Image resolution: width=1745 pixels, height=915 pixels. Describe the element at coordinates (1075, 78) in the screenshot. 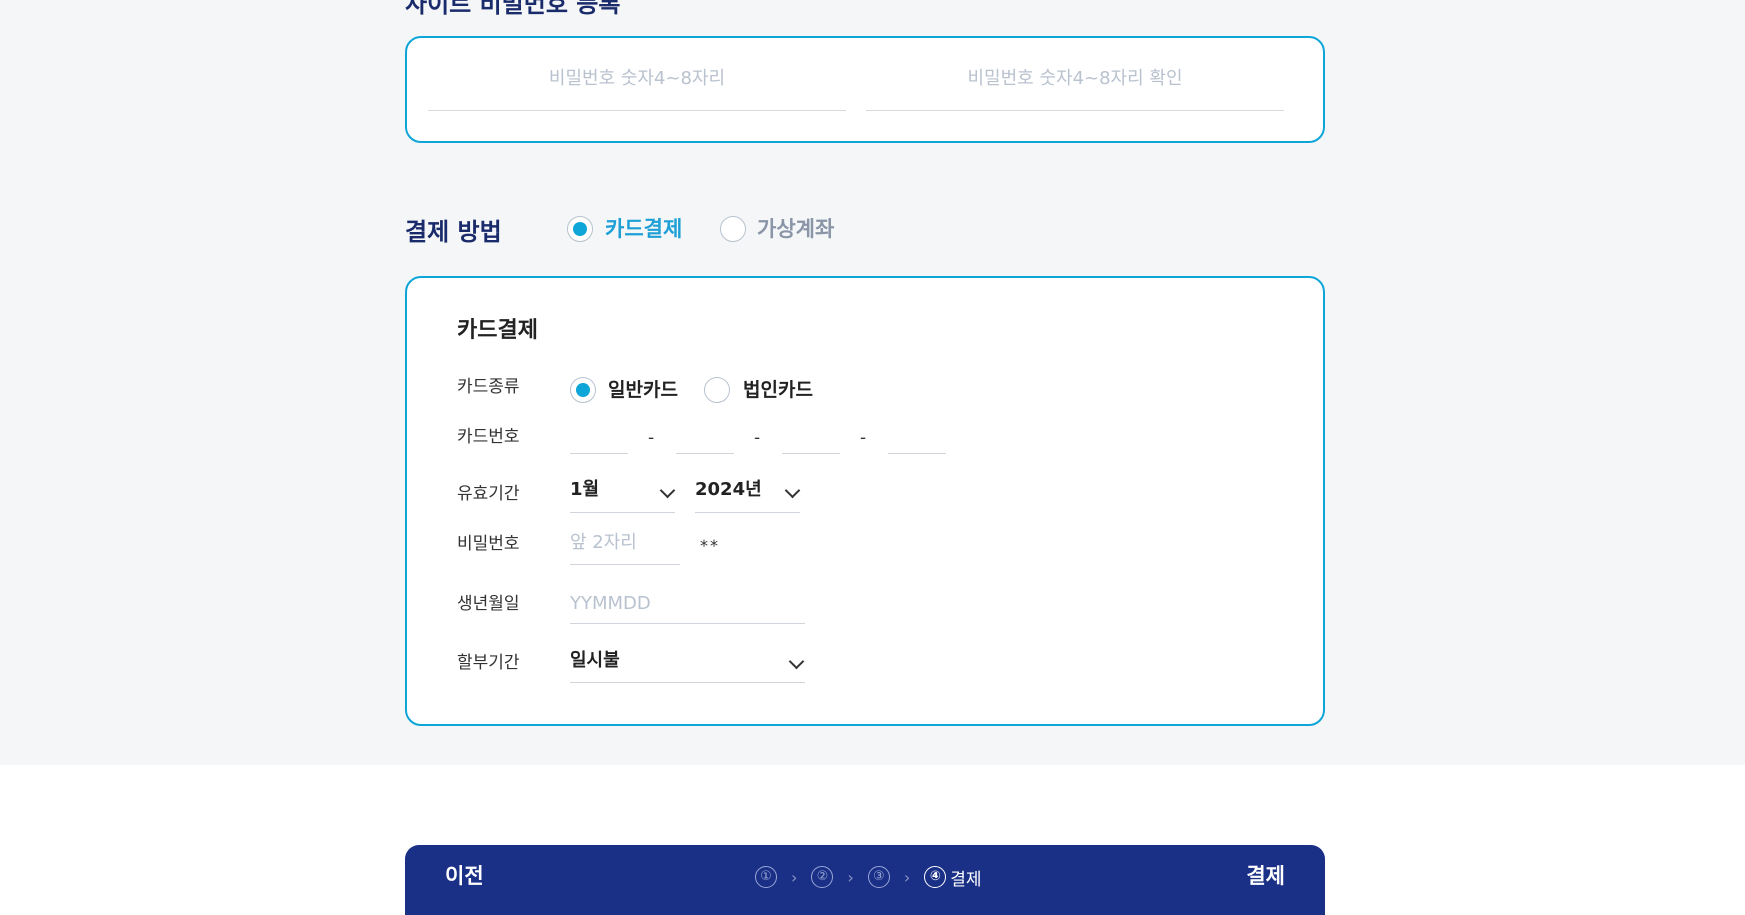

I see `password-confirm-placeholder: 비밀번호 숫자4~8자리 확인` at that location.